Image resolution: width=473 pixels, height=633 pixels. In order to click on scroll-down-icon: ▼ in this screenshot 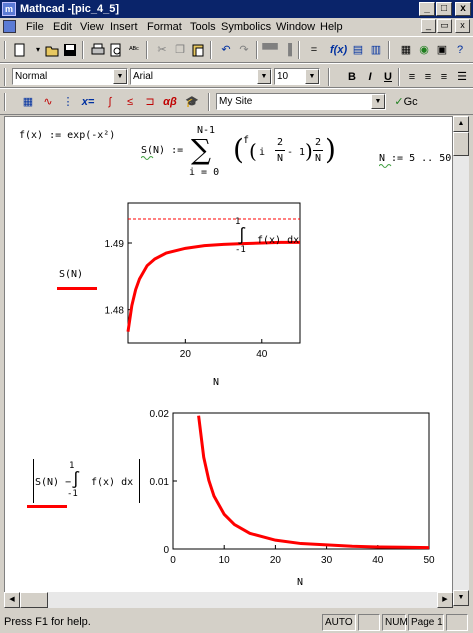, I will do `click(461, 598)`.